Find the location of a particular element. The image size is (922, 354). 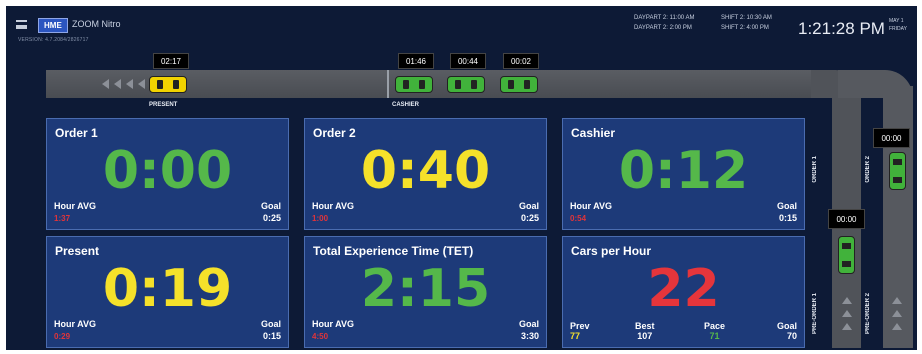

cph-goal-value: 70 is located at coordinates (791, 336).